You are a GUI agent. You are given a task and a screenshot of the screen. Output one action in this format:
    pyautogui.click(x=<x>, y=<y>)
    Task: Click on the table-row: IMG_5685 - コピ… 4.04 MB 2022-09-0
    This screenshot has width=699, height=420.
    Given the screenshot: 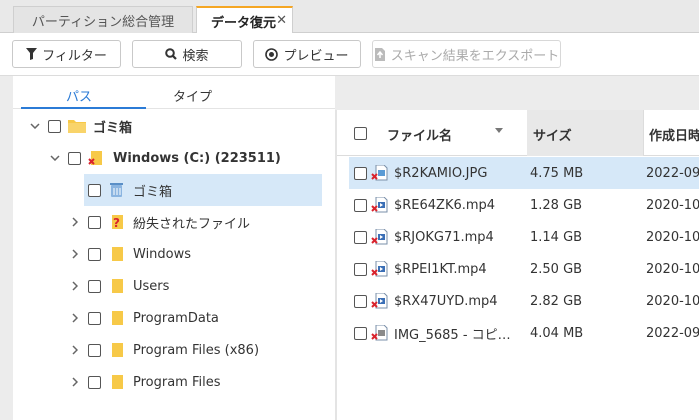 What is the action you would take?
    pyautogui.click(x=524, y=333)
    